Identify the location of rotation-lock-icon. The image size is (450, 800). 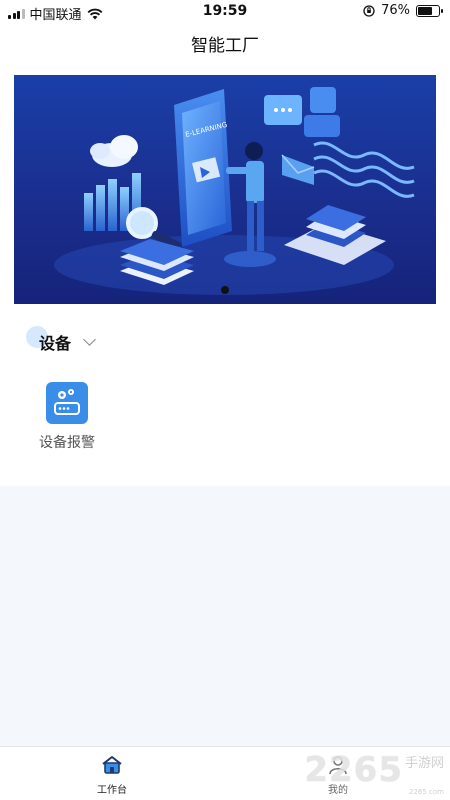
(369, 10).